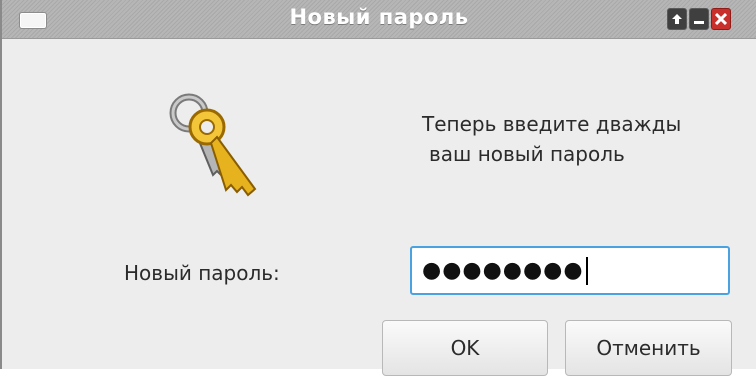 The width and height of the screenshot is (756, 376). Describe the element at coordinates (379, 17) in the screenshot. I see `window-title: Новый пароль` at that location.